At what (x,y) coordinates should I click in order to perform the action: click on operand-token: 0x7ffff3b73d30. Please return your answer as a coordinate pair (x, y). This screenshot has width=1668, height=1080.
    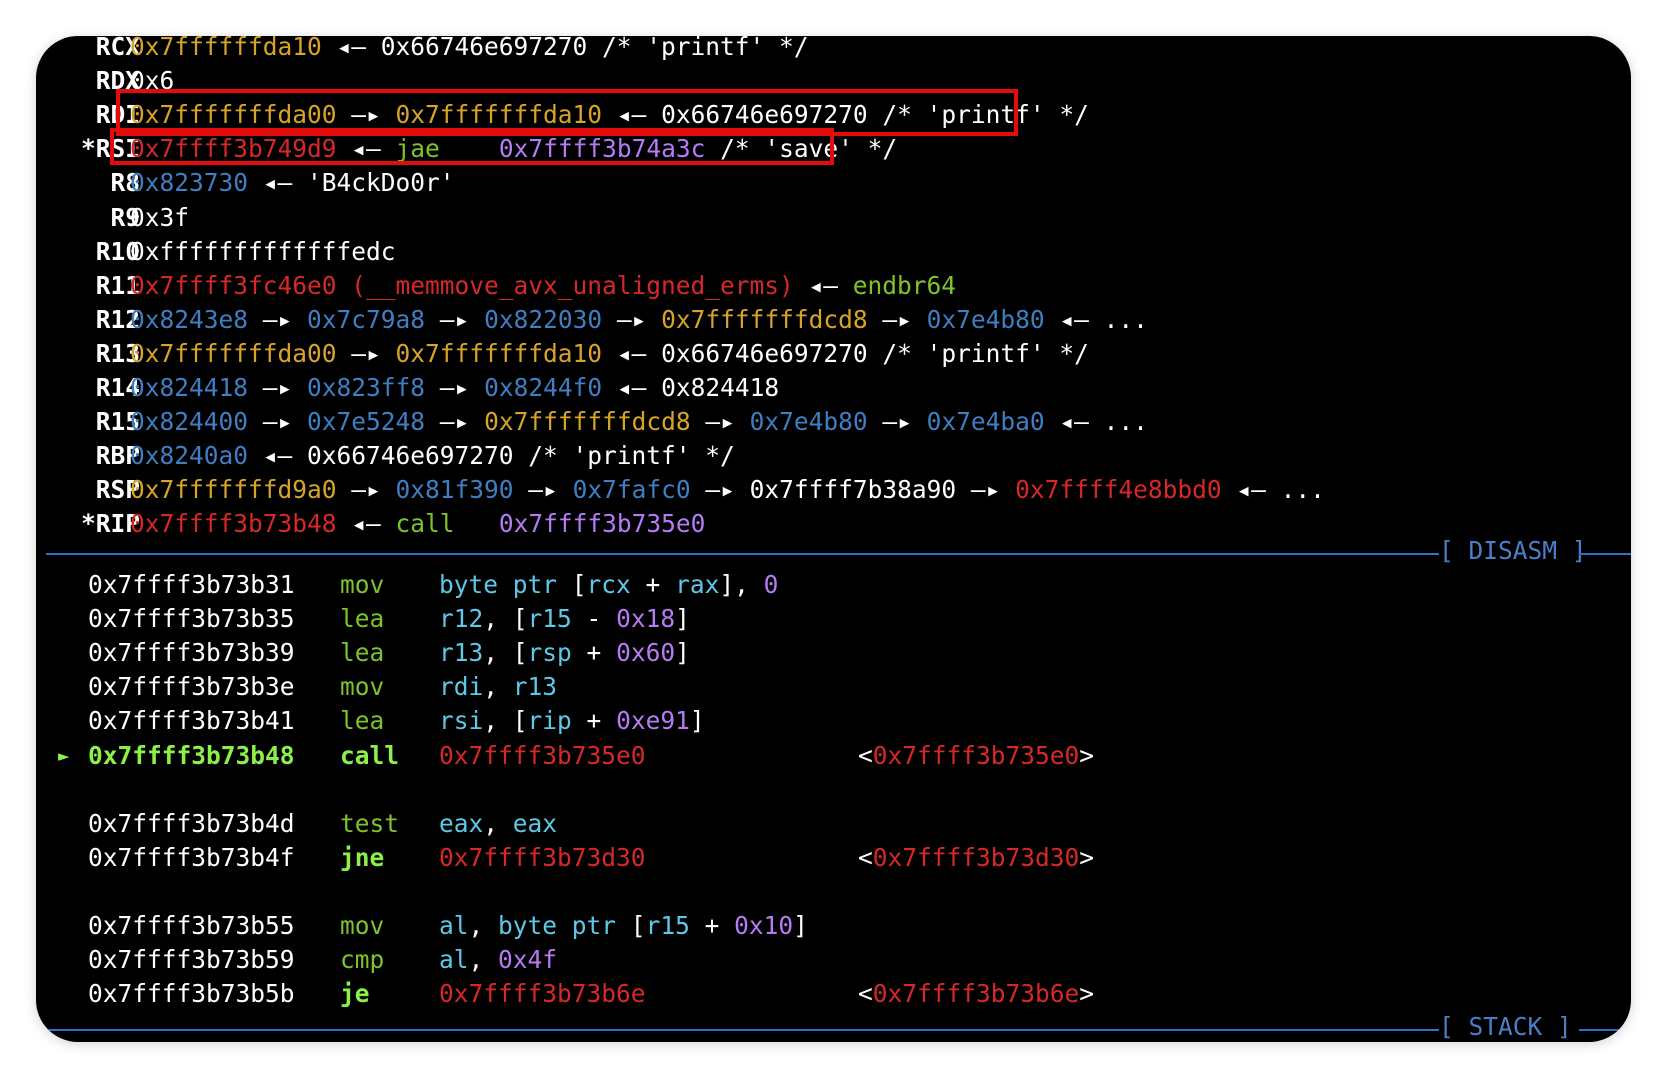
    Looking at the image, I should click on (542, 857).